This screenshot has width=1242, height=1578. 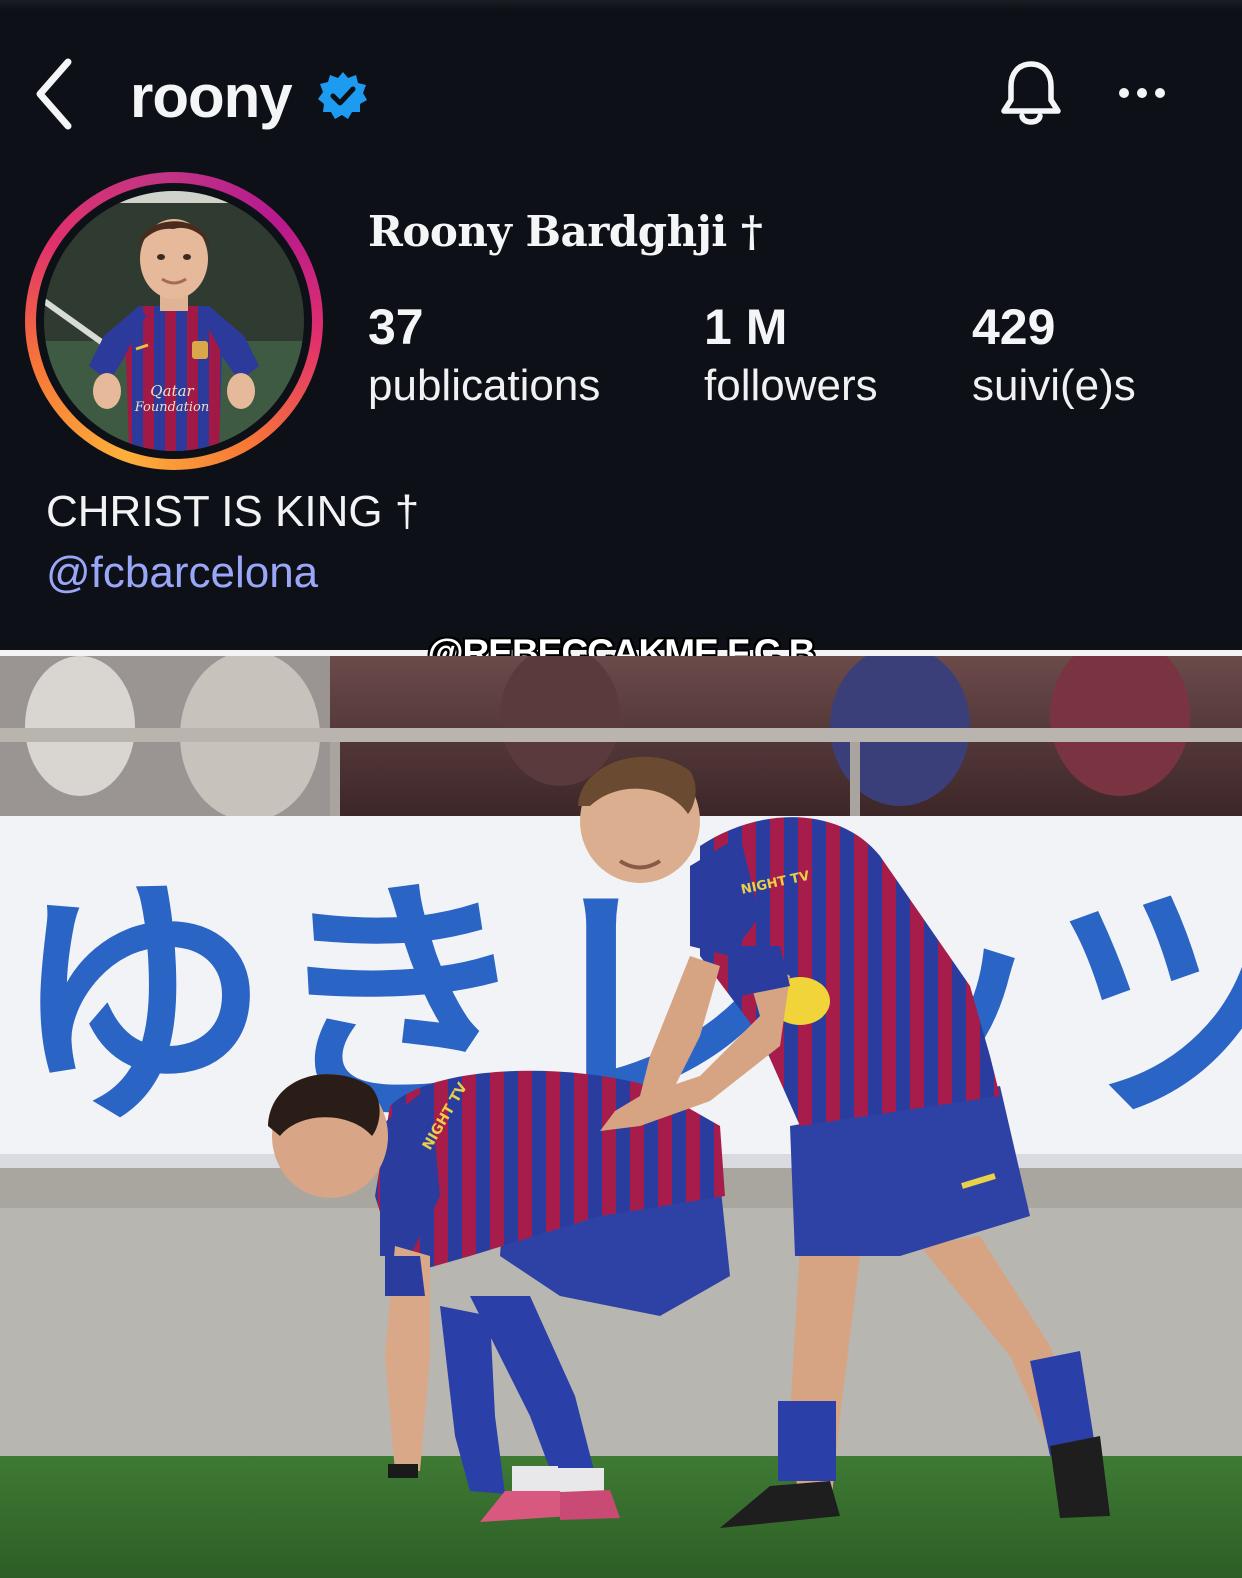 What do you see at coordinates (56, 94) in the screenshot?
I see `chevron-left-icon` at bounding box center [56, 94].